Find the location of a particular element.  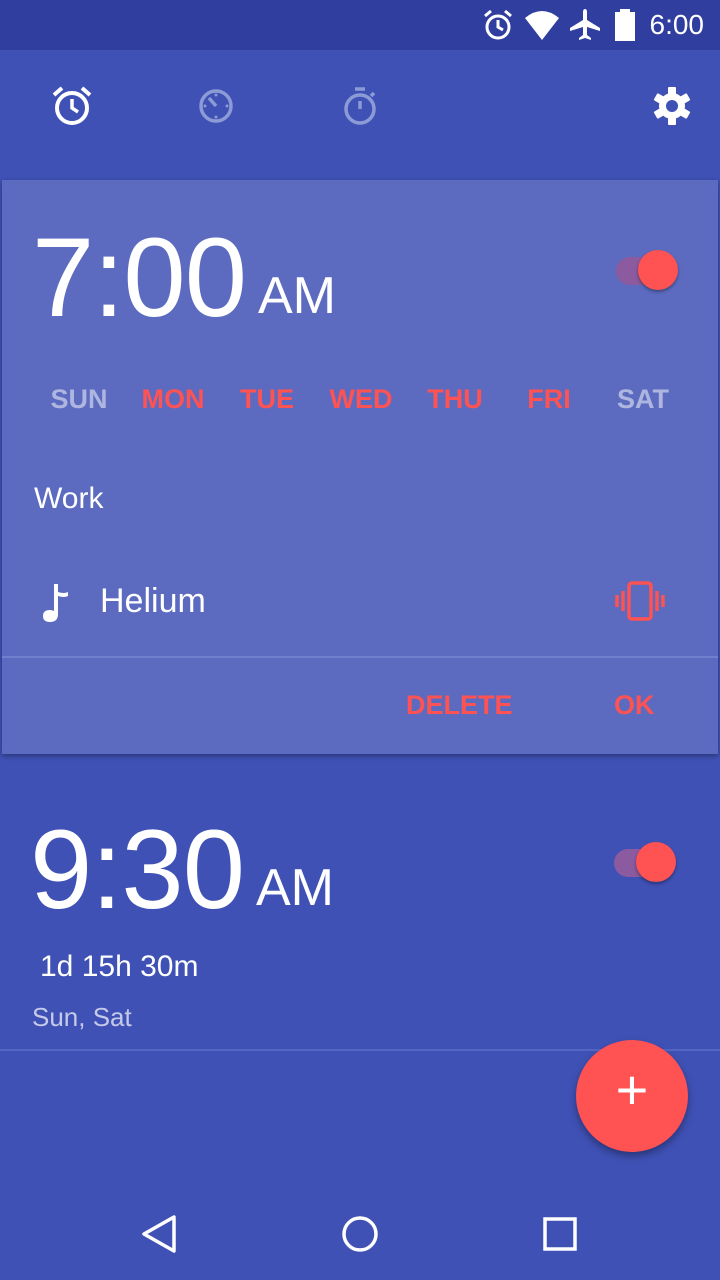

ringtone-row: Helium is located at coordinates (360, 602).